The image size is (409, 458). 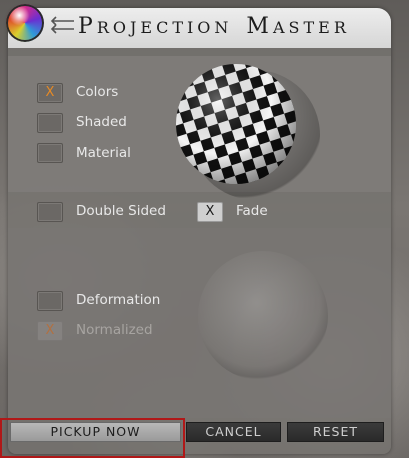 What do you see at coordinates (114, 330) in the screenshot?
I see `normalized-label: Normalized` at bounding box center [114, 330].